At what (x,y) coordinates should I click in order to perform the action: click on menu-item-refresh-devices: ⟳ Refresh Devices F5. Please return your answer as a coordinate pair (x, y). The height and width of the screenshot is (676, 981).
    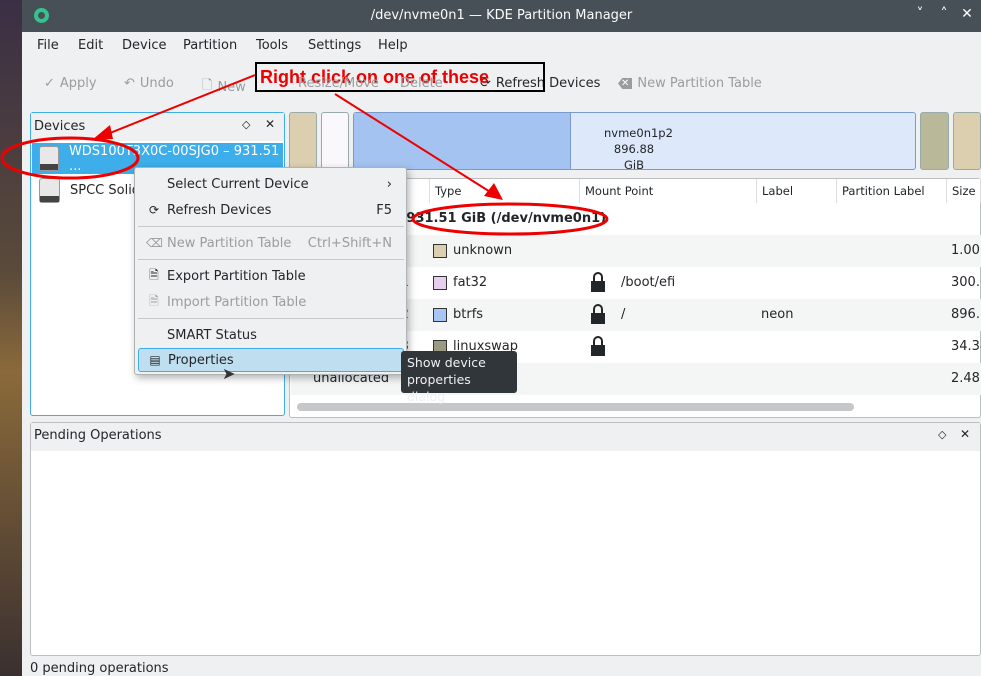
    Looking at the image, I should click on (271, 210).